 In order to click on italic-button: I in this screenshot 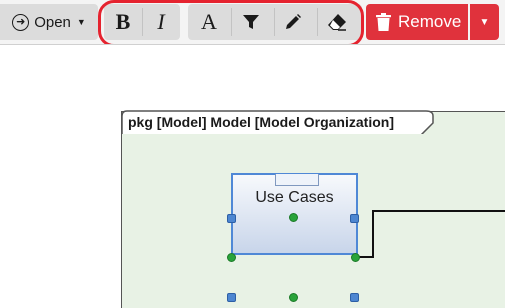, I will do `click(161, 22)`.